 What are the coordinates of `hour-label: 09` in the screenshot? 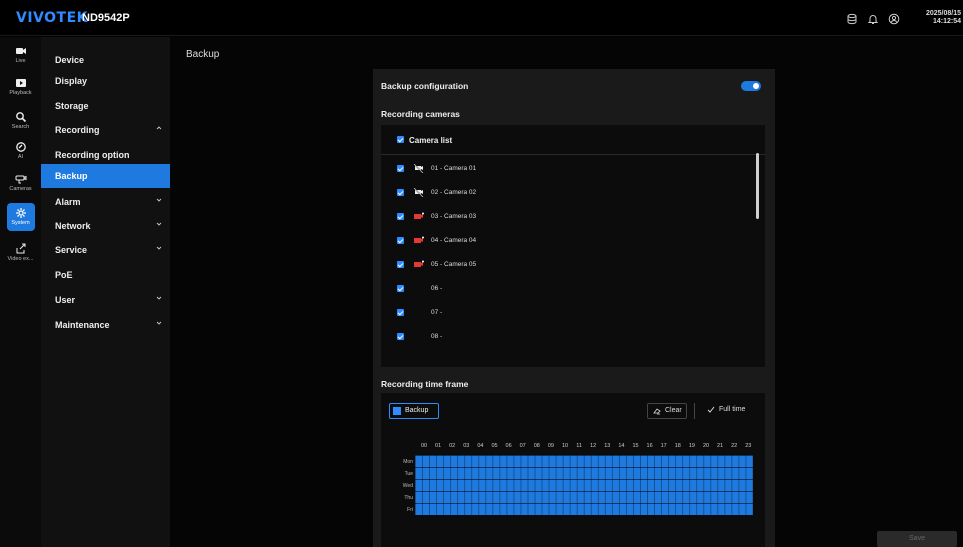 It's located at (550, 446).